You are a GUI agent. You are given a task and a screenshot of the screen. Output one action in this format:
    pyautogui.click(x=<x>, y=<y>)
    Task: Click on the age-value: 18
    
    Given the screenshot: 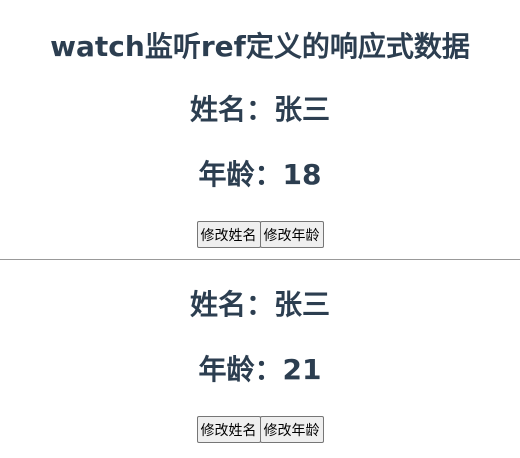 What is the action you would take?
    pyautogui.click(x=302, y=174)
    